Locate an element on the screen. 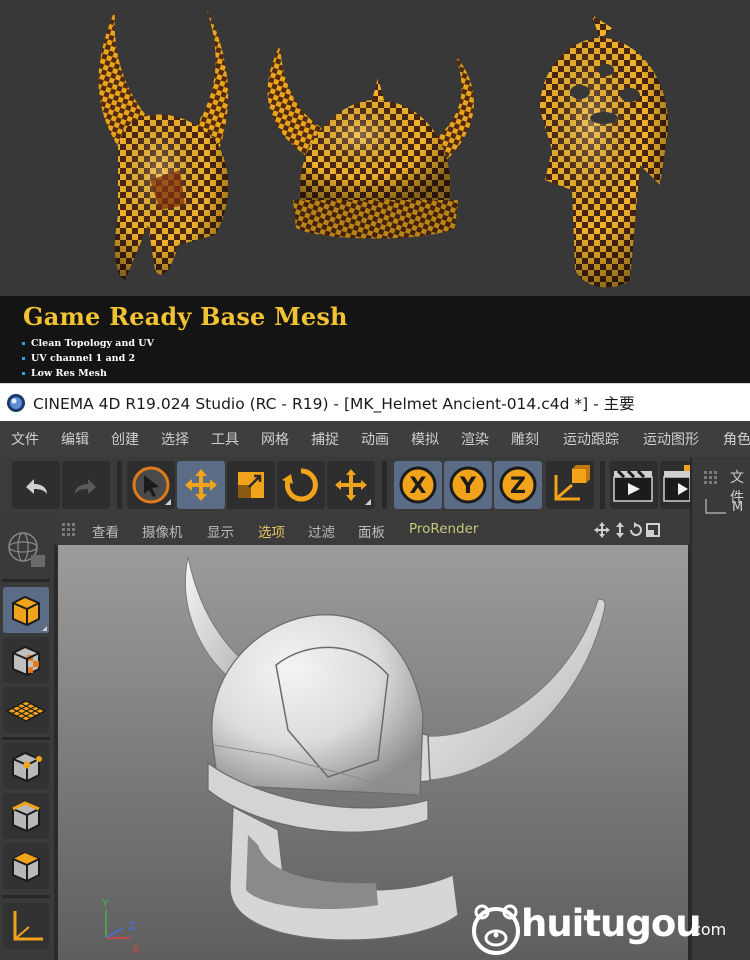  menu-mograph: 运动图形 is located at coordinates (671, 439).